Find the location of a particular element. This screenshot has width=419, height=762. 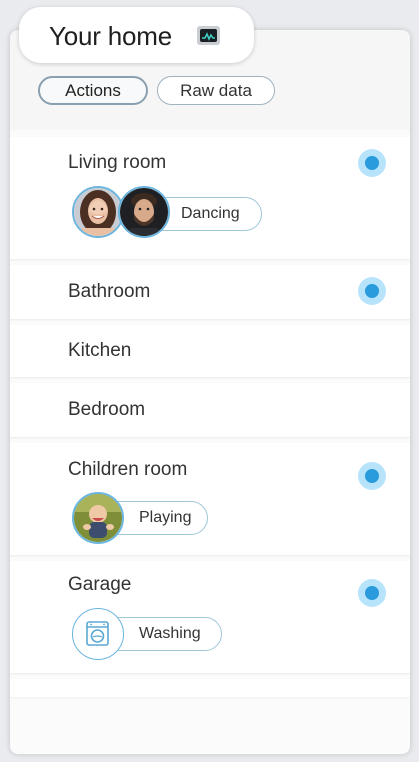

room-name: Children room is located at coordinates (128, 469).